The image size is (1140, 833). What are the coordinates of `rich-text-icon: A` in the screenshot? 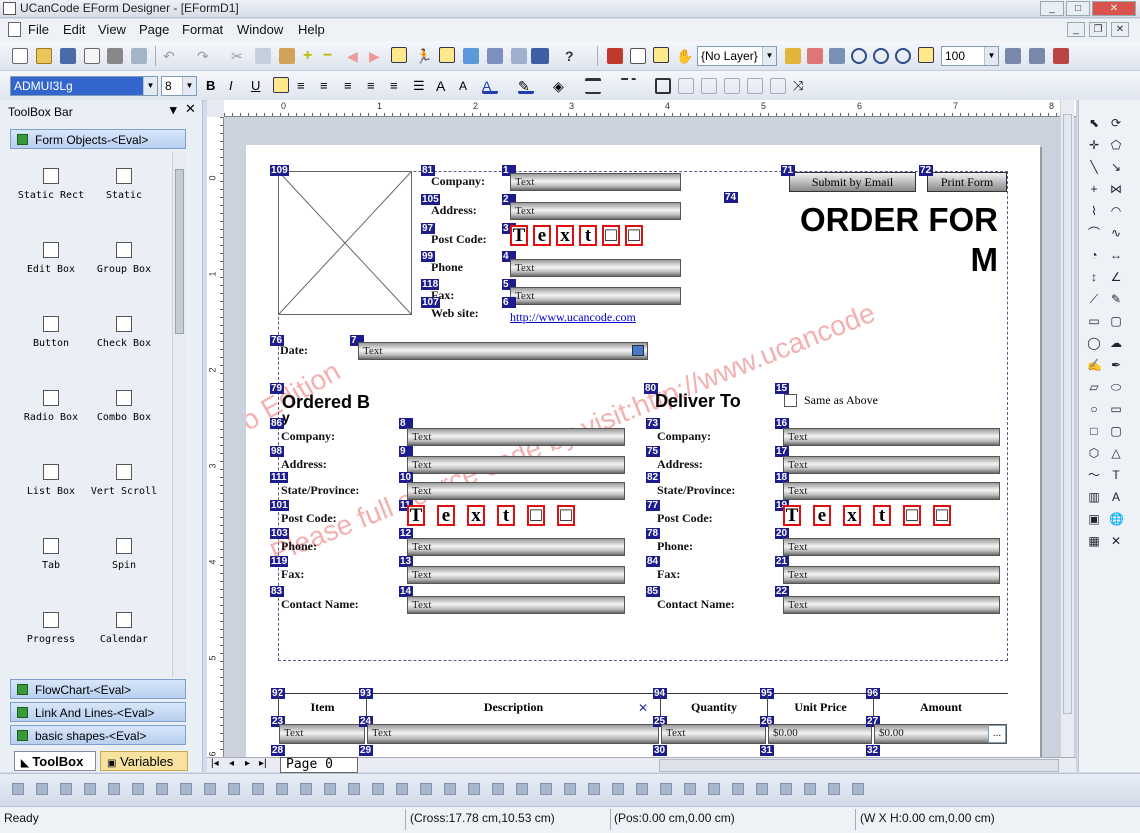 It's located at (1116, 497).